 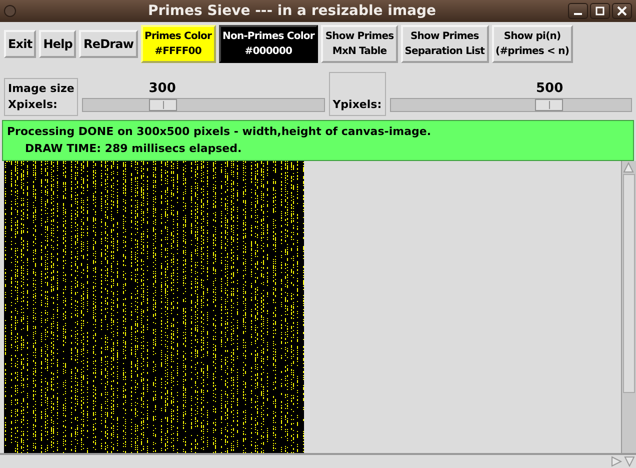 I want to click on color-button: Primes Color #FFFF00, so click(x=178, y=44).